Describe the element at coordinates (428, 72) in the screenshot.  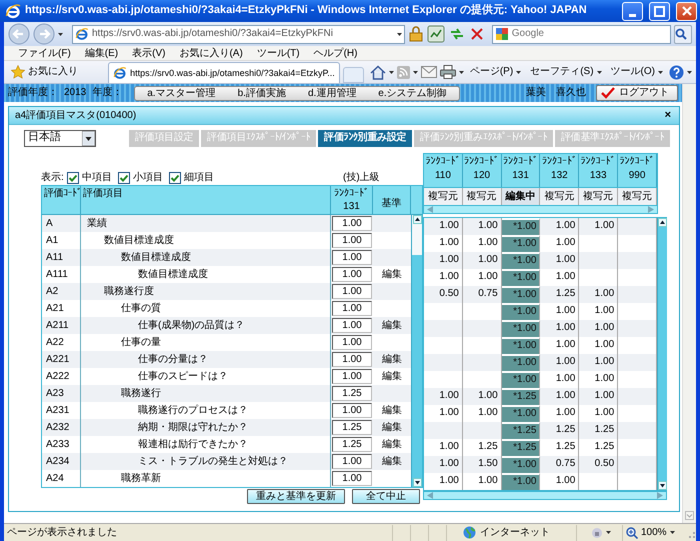
I see `mail-icon` at that location.